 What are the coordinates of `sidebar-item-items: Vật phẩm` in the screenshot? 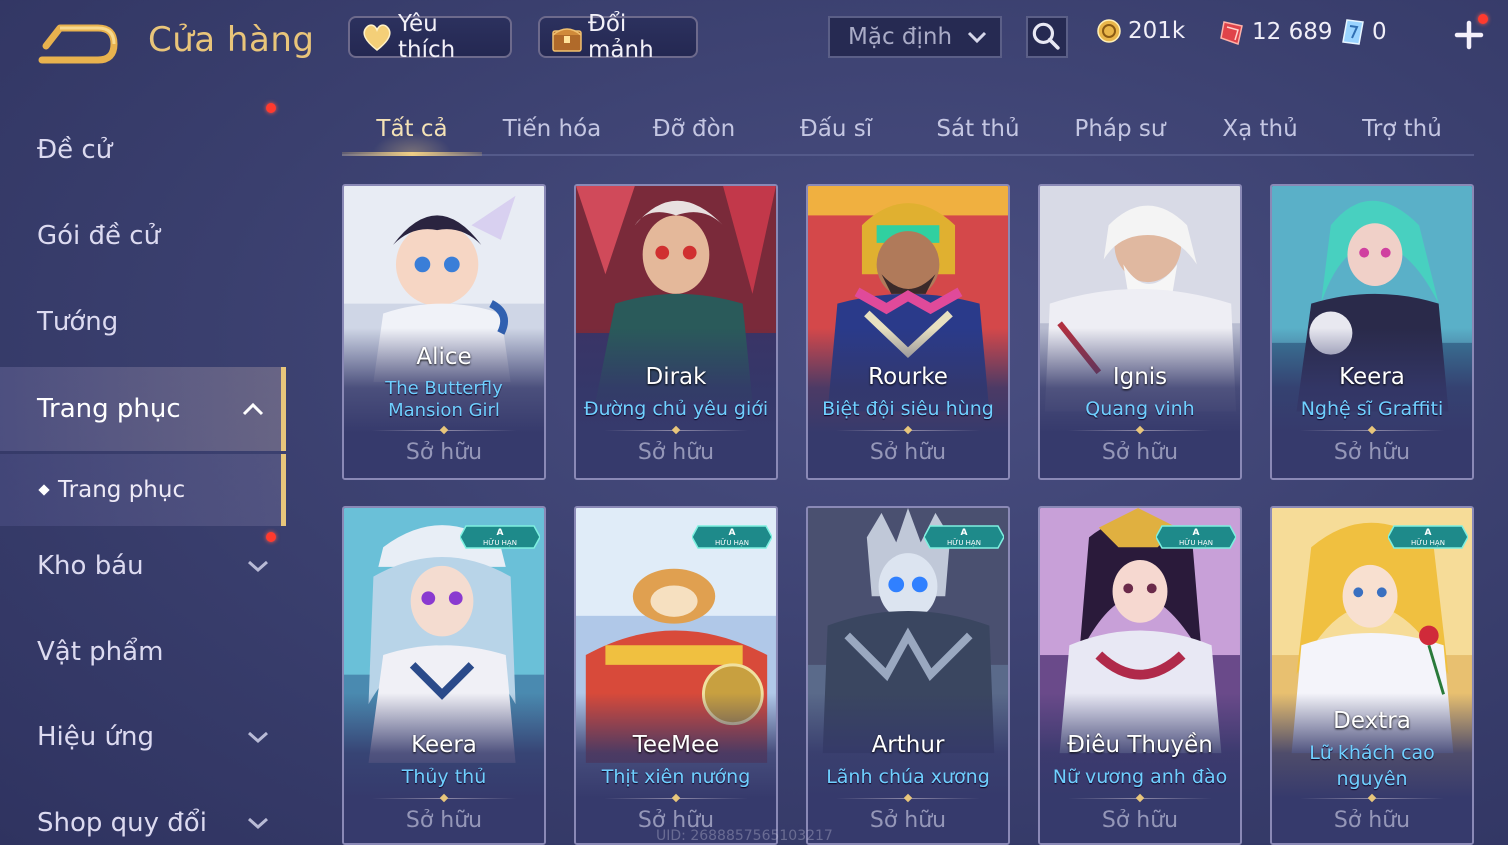 It's located at (143, 652).